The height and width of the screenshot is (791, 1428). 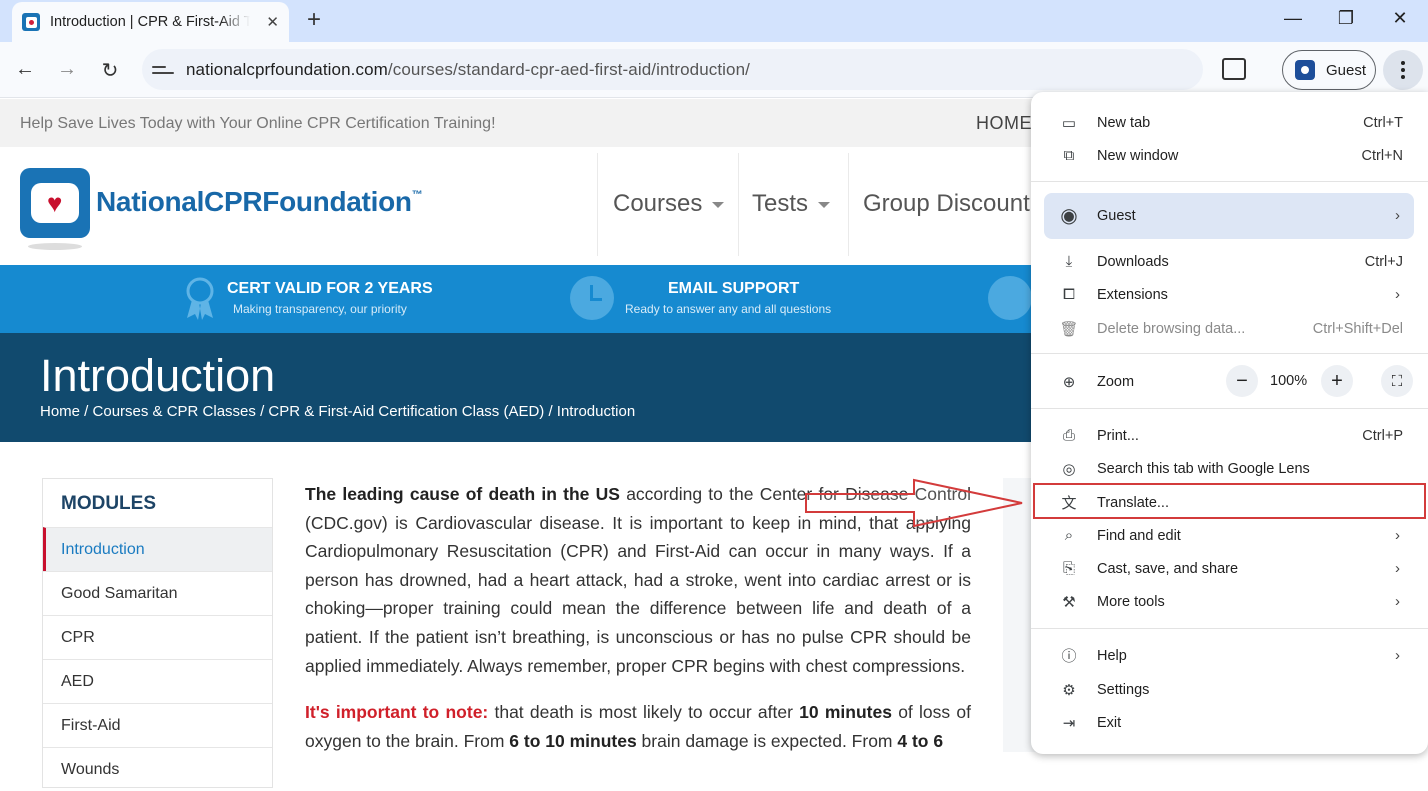 What do you see at coordinates (314, 20) in the screenshot?
I see `new-tab-button: +` at bounding box center [314, 20].